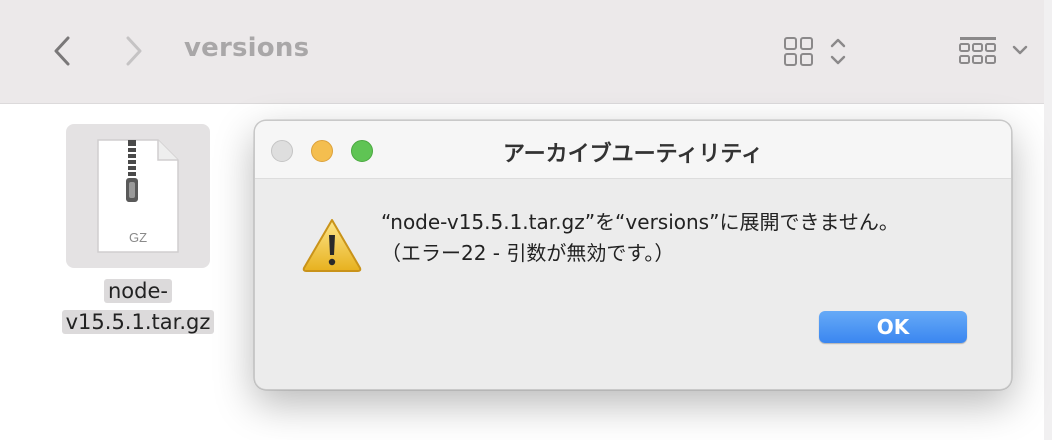  What do you see at coordinates (1048, 220) in the screenshot?
I see `window-edge` at bounding box center [1048, 220].